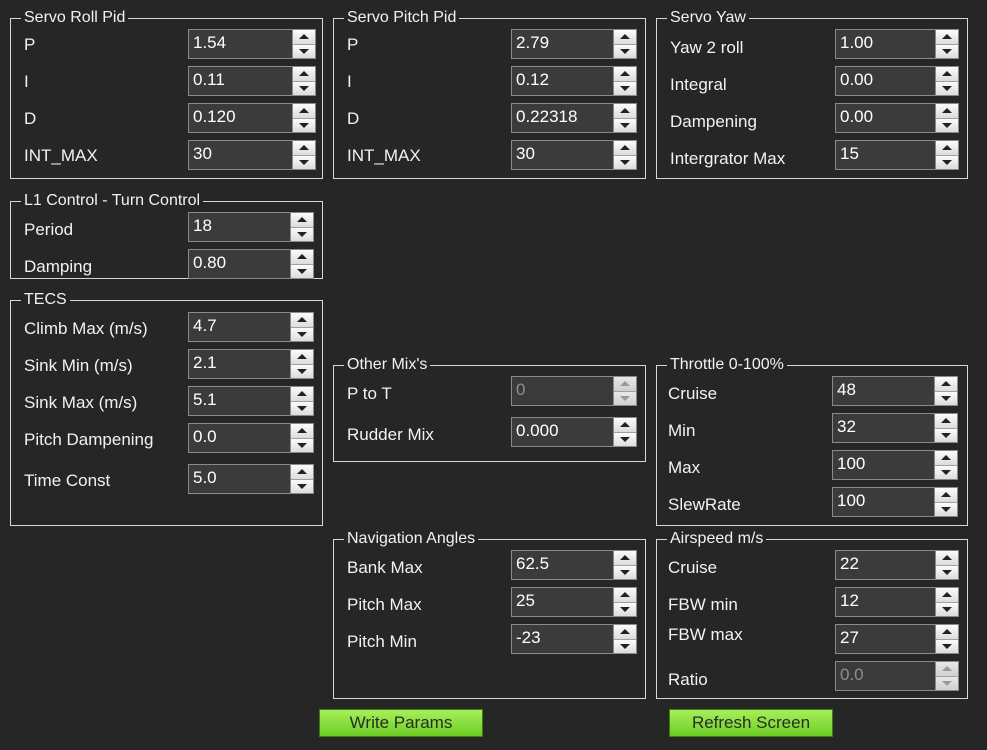 The image size is (987, 750). What do you see at coordinates (574, 602) in the screenshot?
I see `pitch-max-input: 25` at bounding box center [574, 602].